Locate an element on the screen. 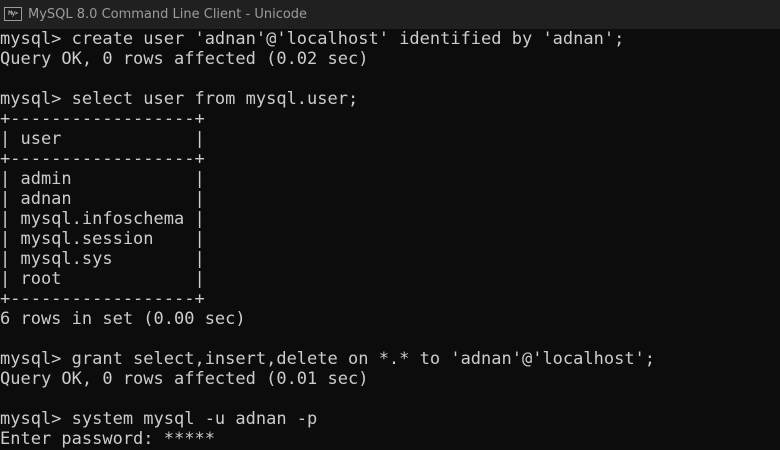 The width and height of the screenshot is (780, 450). console-line: | admin | is located at coordinates (102, 179).